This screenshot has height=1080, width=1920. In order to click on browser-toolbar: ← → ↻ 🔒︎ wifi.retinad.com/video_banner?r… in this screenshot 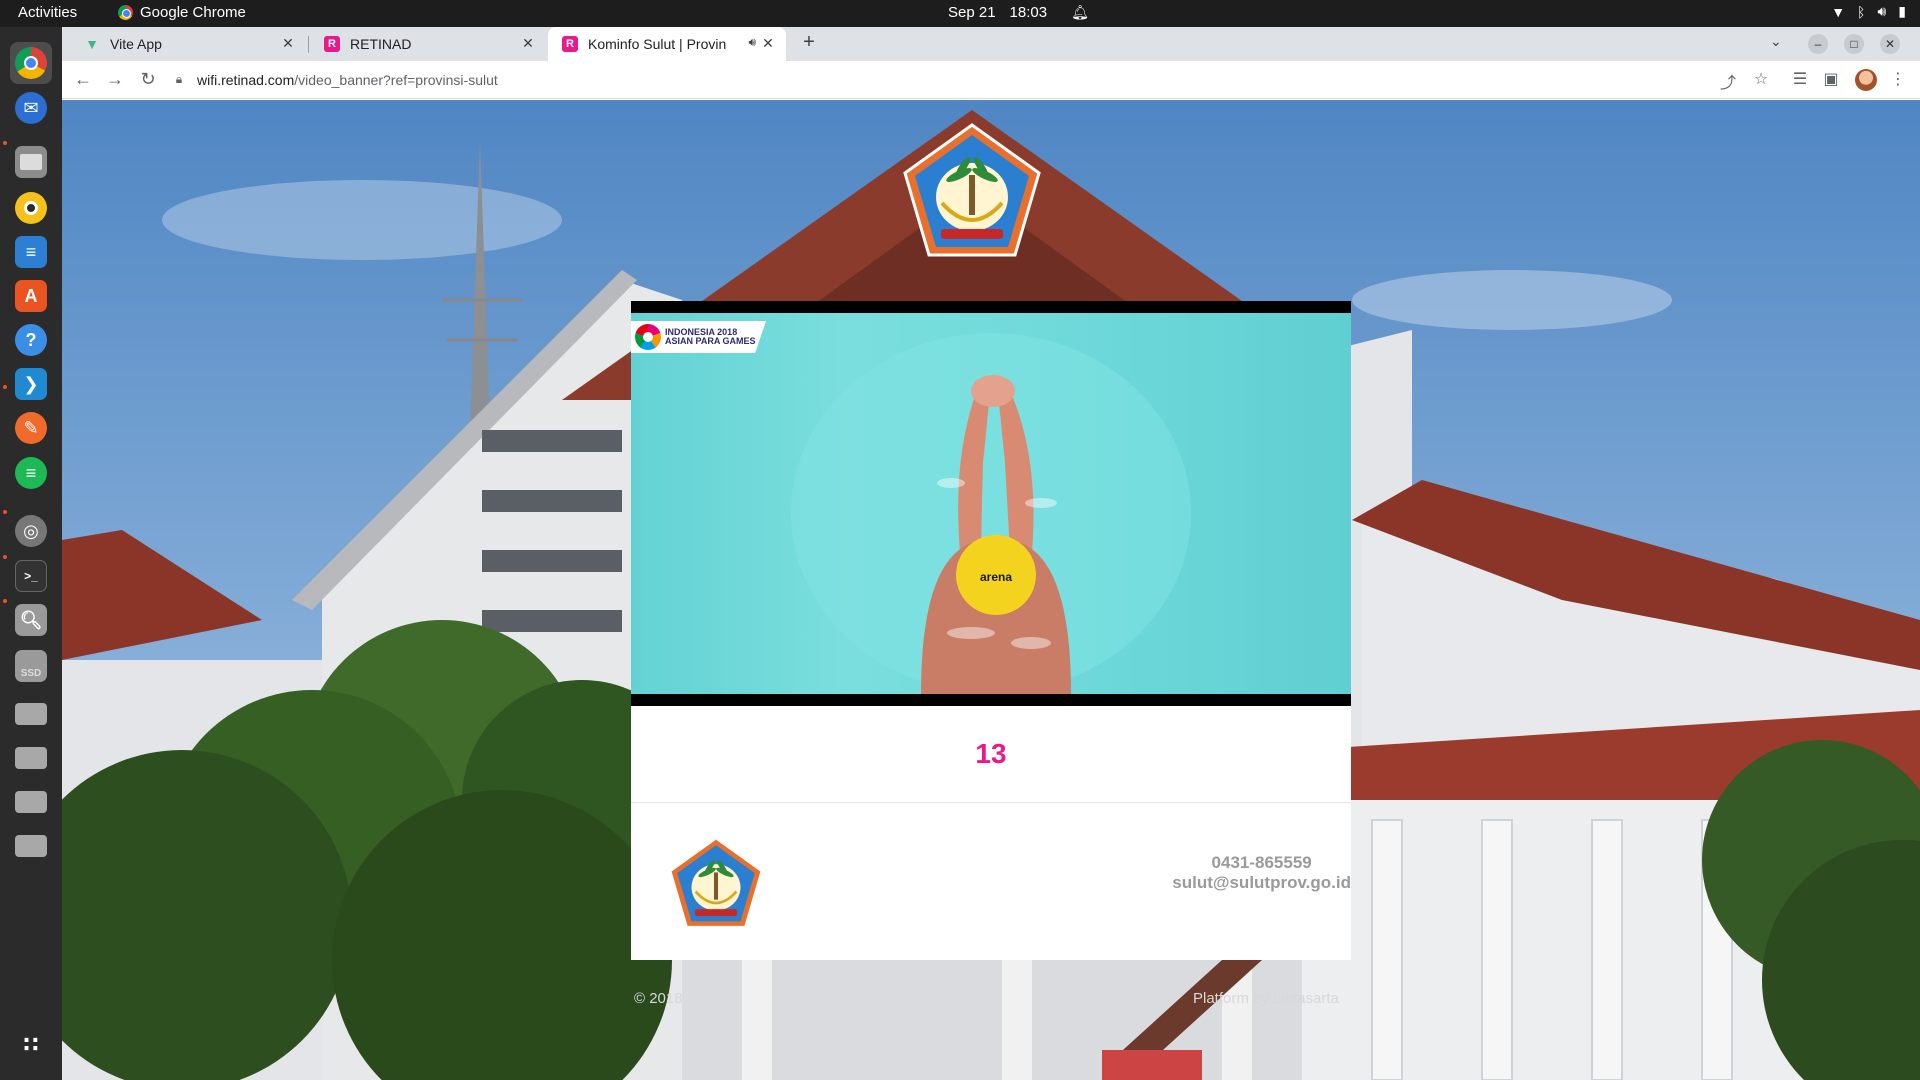, I will do `click(991, 80)`.